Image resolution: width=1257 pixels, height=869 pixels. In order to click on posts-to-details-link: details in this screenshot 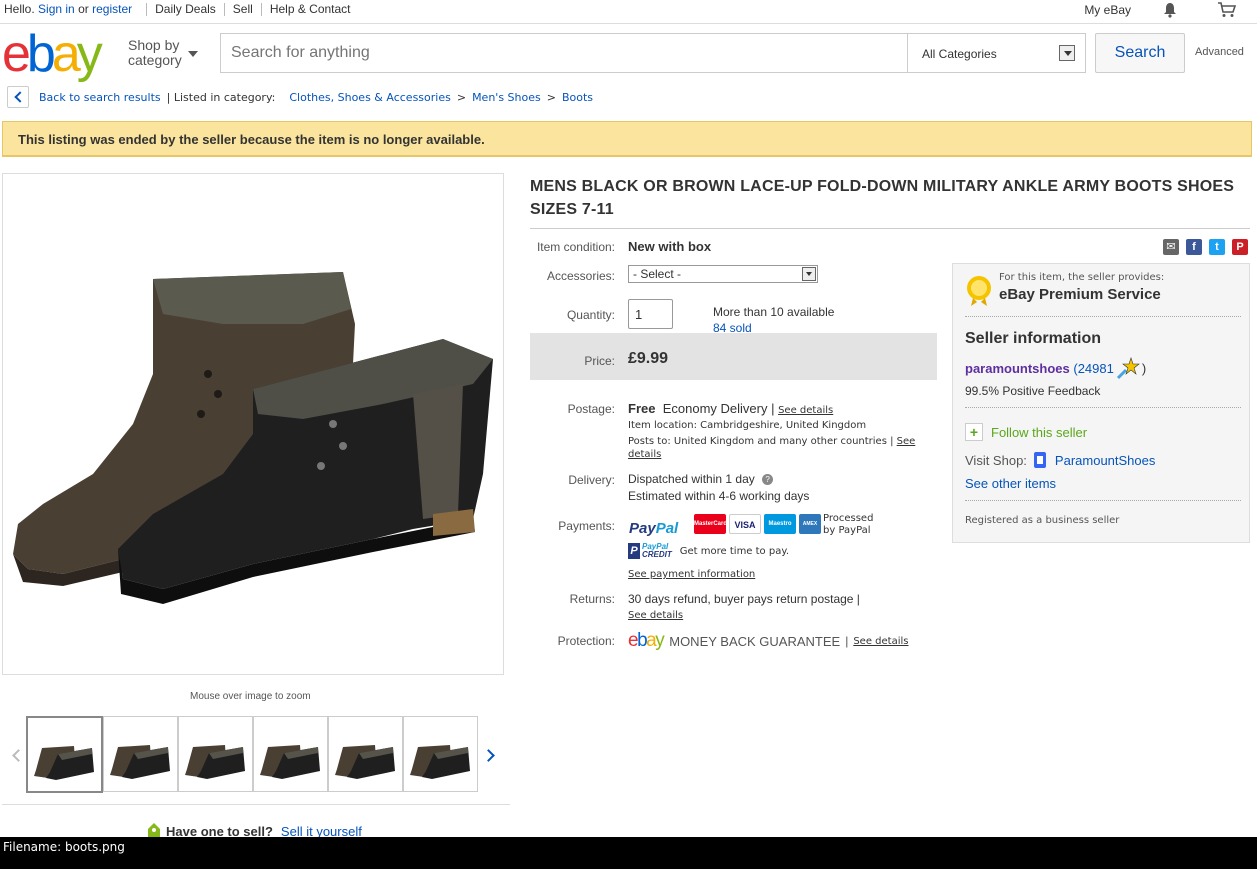, I will do `click(644, 454)`.